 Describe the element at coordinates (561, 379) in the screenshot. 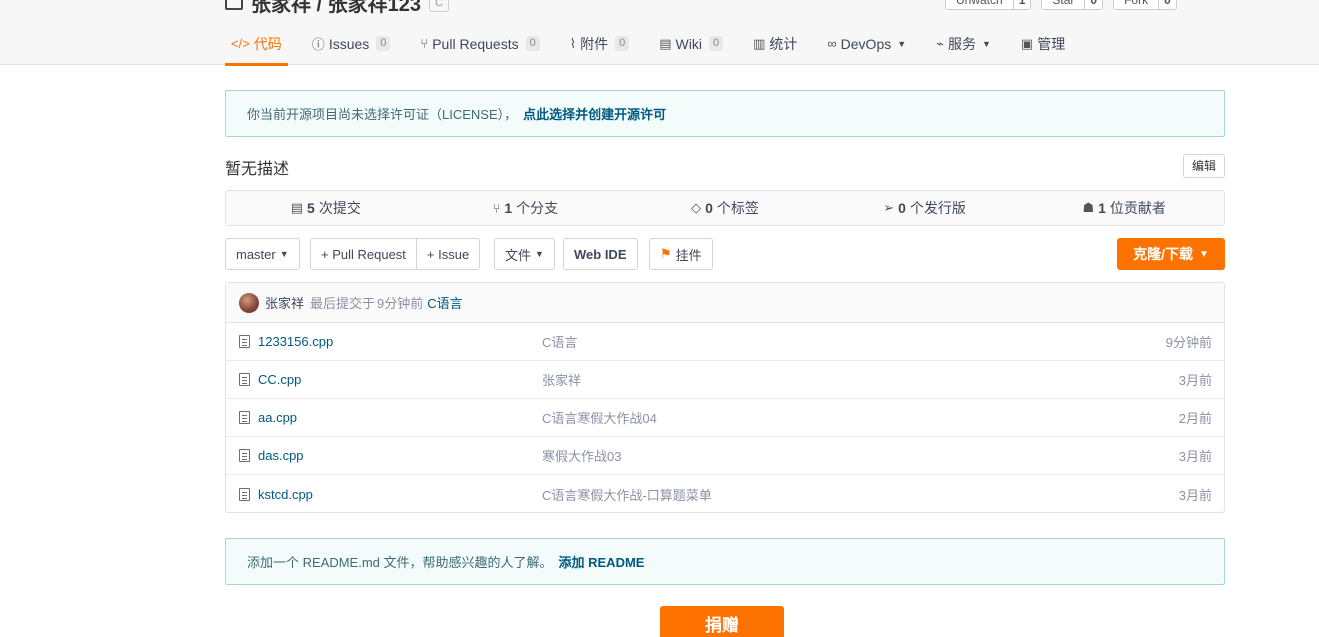

I see `file-commit-message: 张家祥` at that location.